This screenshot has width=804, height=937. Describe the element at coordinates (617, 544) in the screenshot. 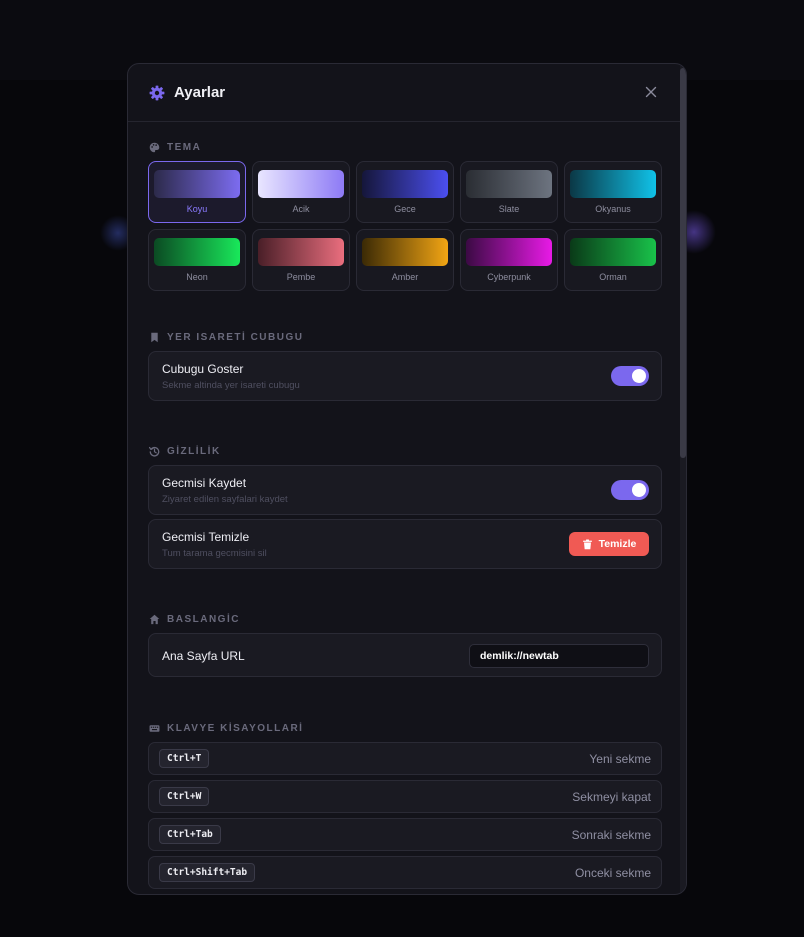

I see `clear-history-button-label: Temizle` at that location.